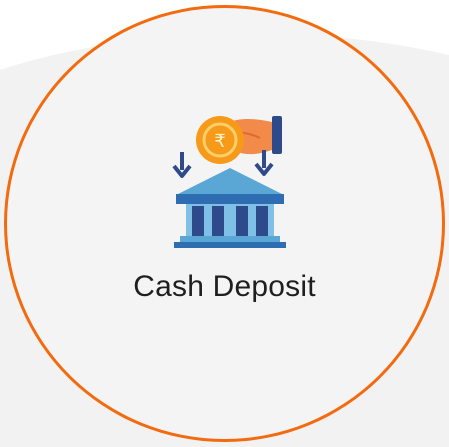 The height and width of the screenshot is (447, 449). What do you see at coordinates (229, 182) in the screenshot?
I see `cash-deposit-icon: ₹` at bounding box center [229, 182].